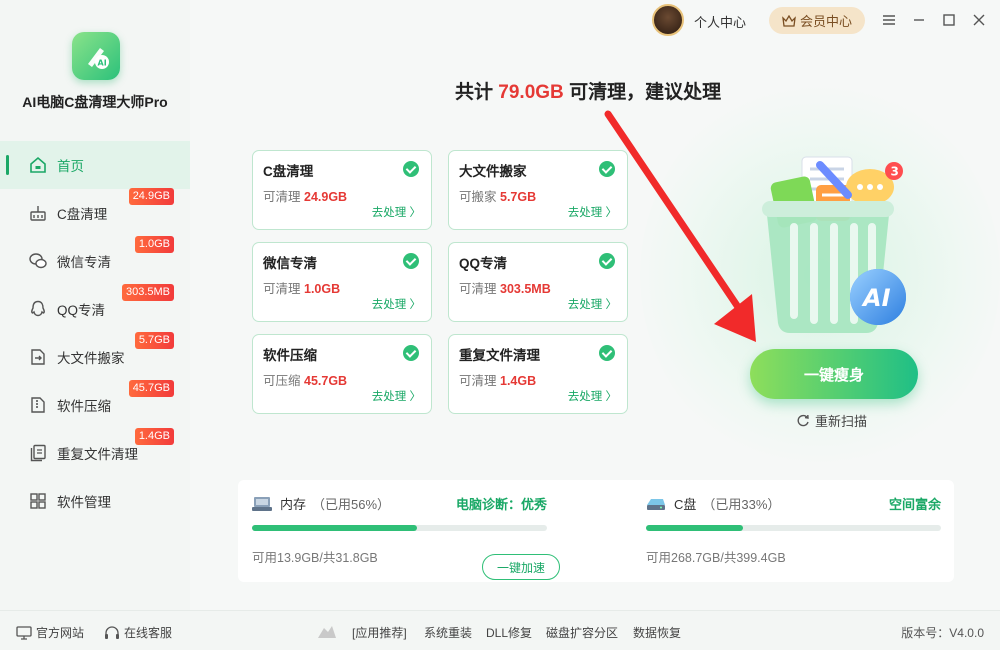  I want to click on disk-status: 空间富余, so click(914, 504).